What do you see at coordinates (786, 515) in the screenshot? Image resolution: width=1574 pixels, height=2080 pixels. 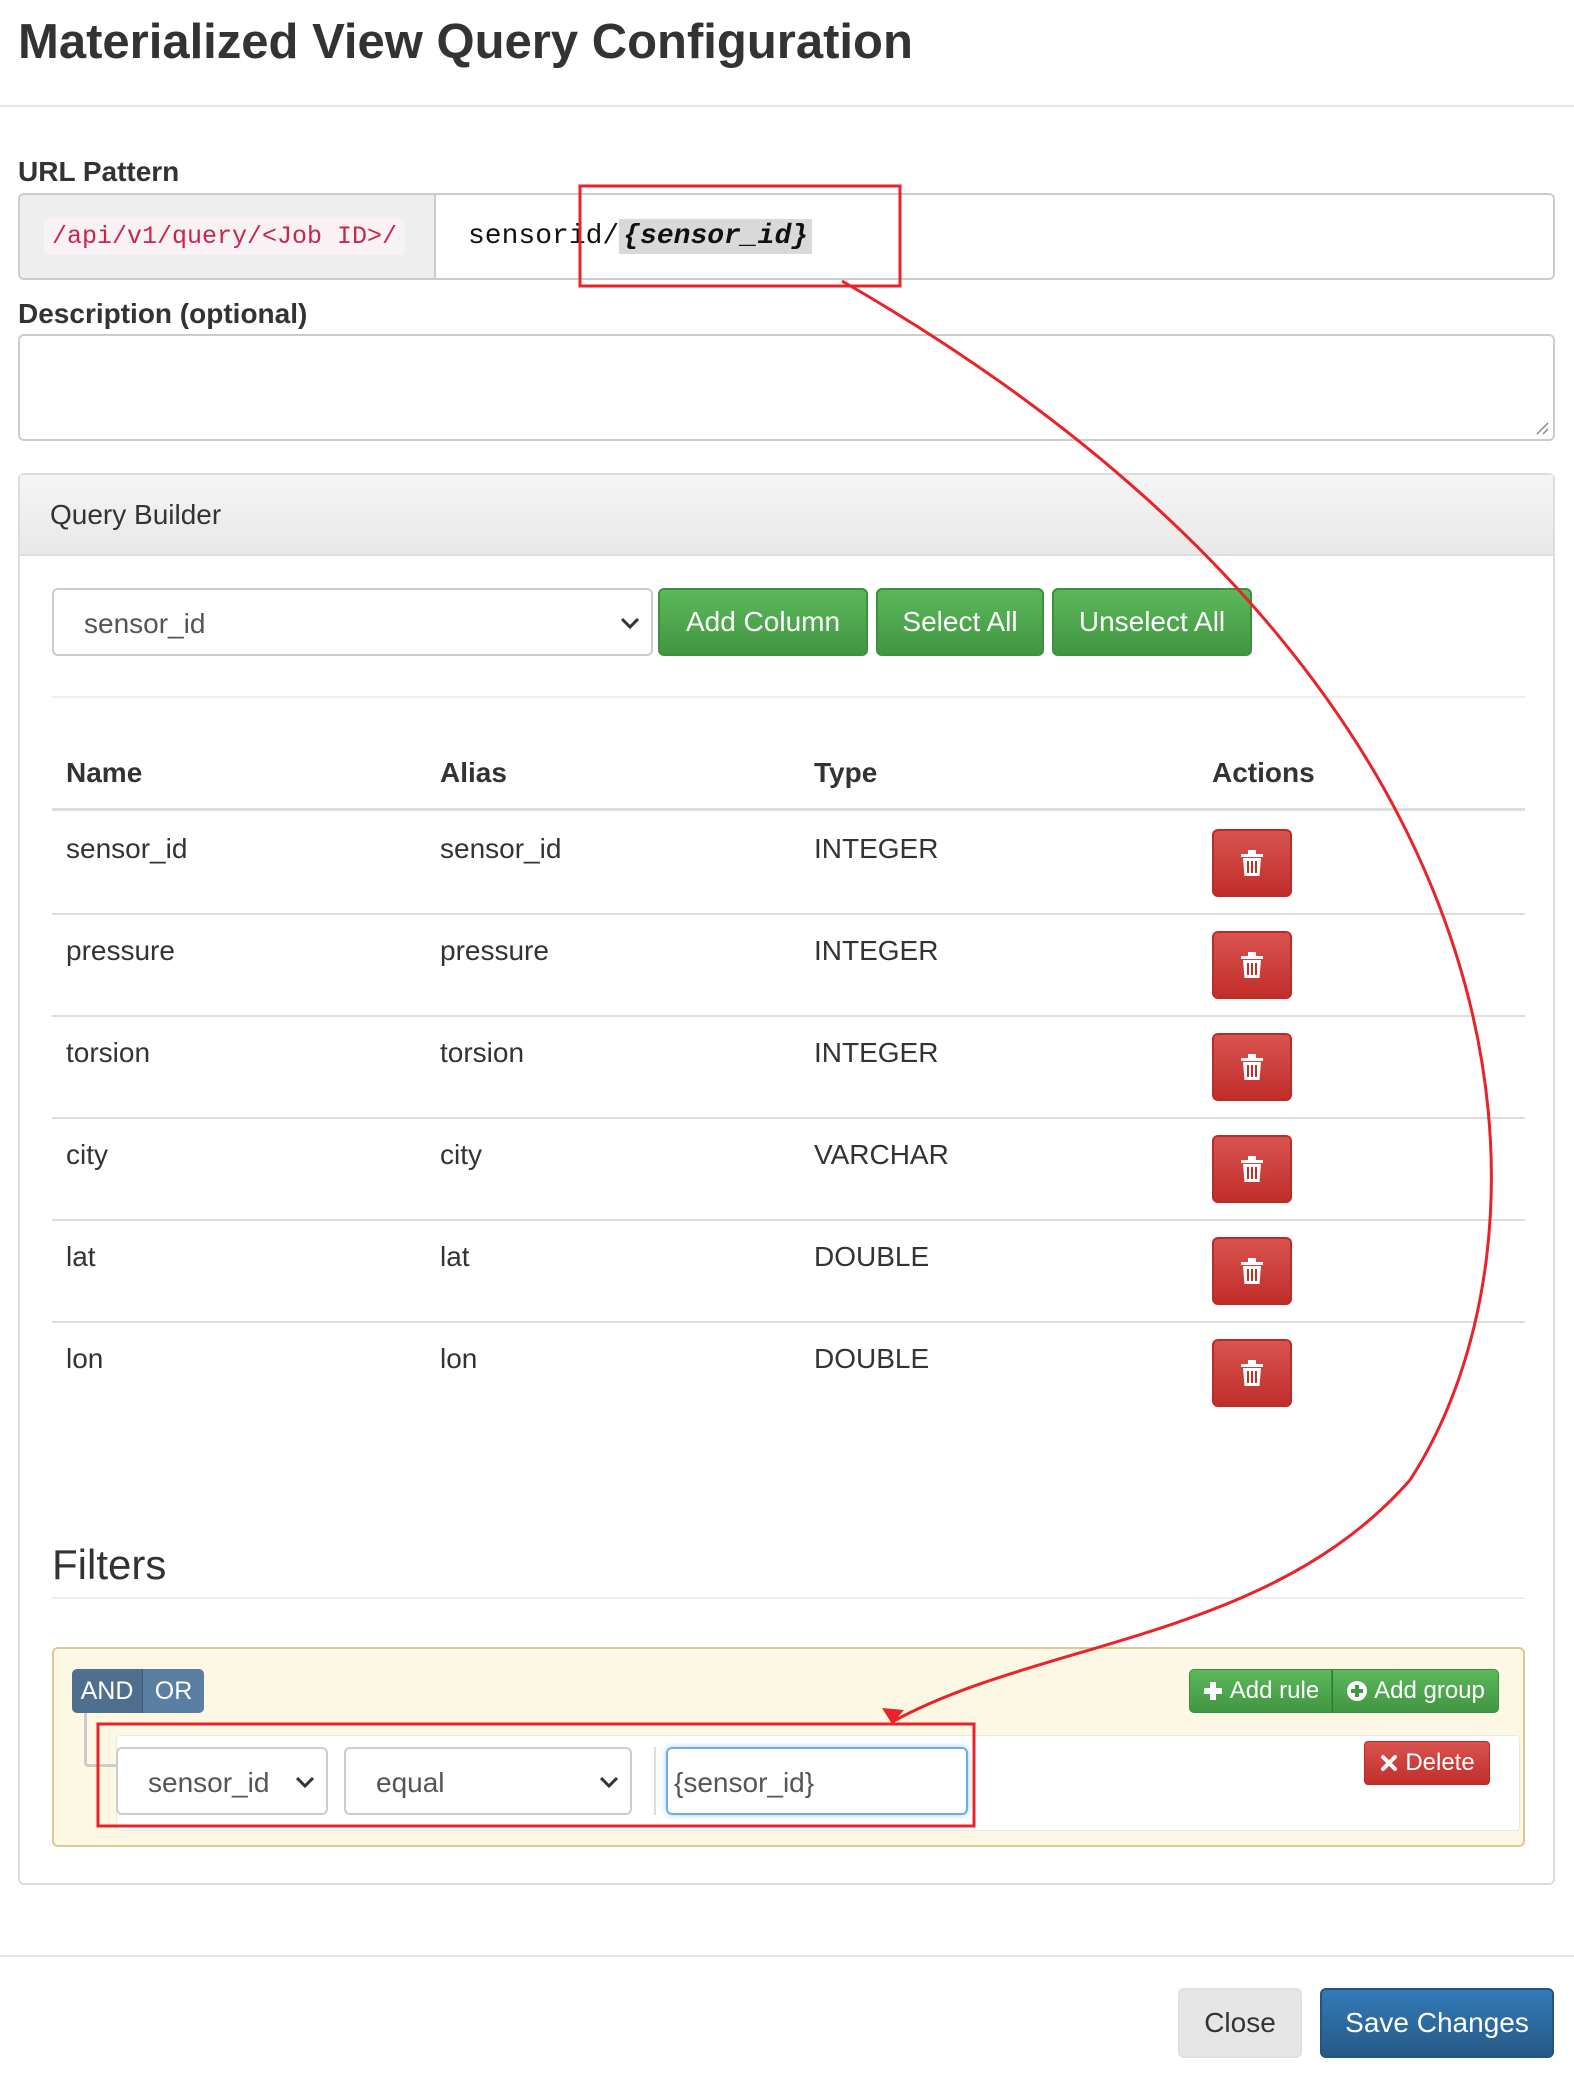 I see `query-builder-heading: Query Builder` at bounding box center [786, 515].